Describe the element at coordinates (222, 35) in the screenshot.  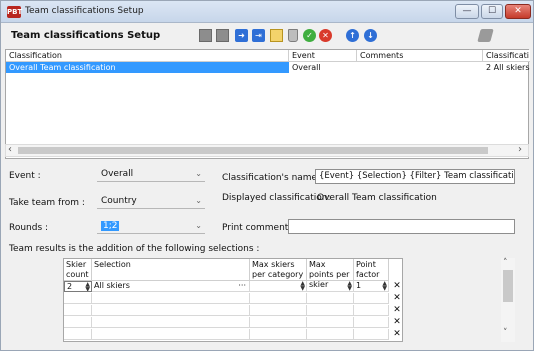
I see `grid-alt-icon` at that location.